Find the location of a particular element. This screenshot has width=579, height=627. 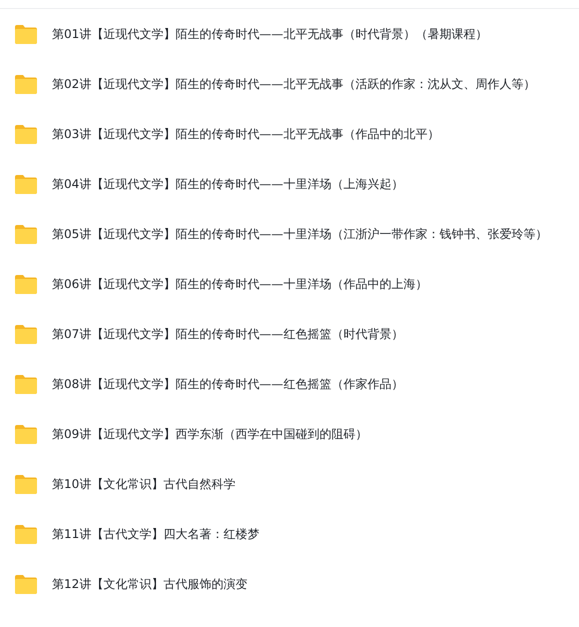

folder-name: 第08讲【近现代文学】陌生的传奇时代——红色摇篮（作家作品） is located at coordinates (228, 384).